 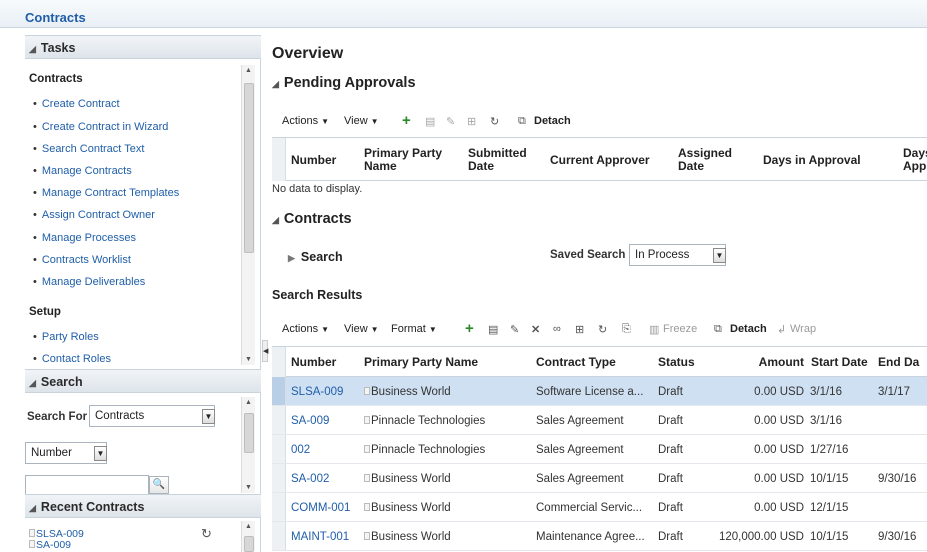 What do you see at coordinates (106, 193) in the screenshot?
I see `task-manage-contract-templates: Manage Contract Templates` at bounding box center [106, 193].